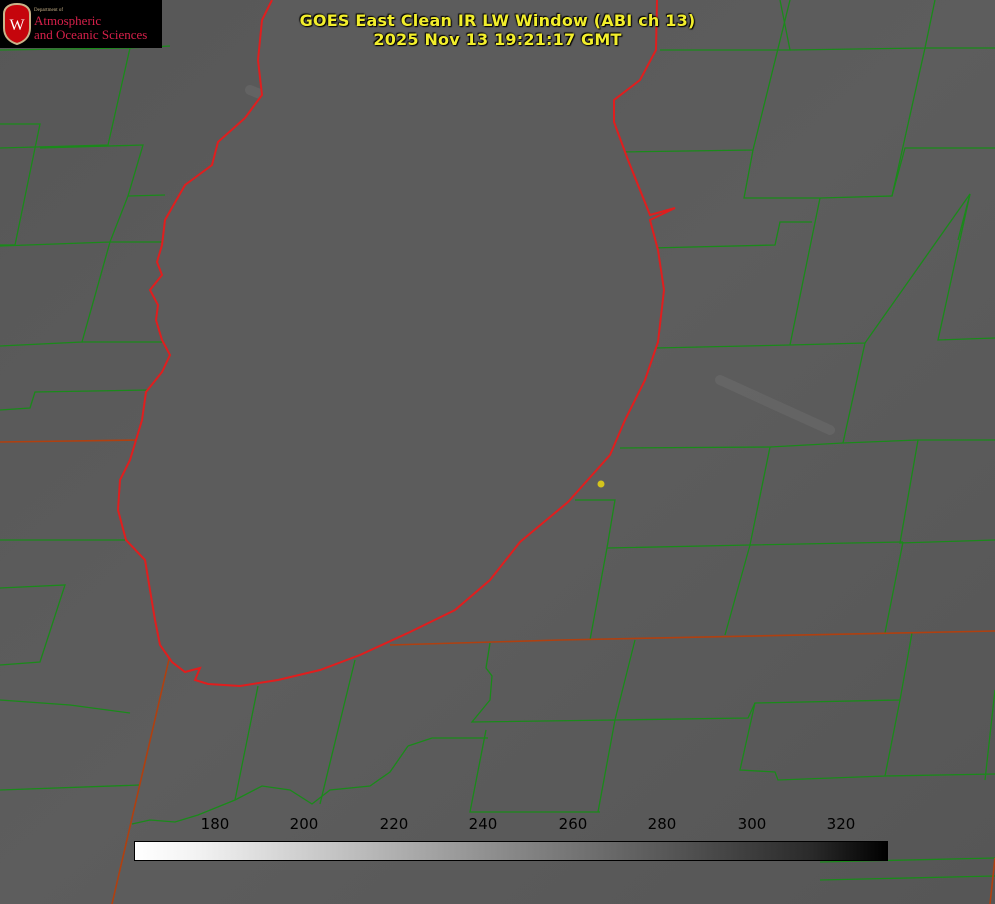 The image size is (995, 904). I want to click on colorbar-tick-label: 180, so click(215, 824).